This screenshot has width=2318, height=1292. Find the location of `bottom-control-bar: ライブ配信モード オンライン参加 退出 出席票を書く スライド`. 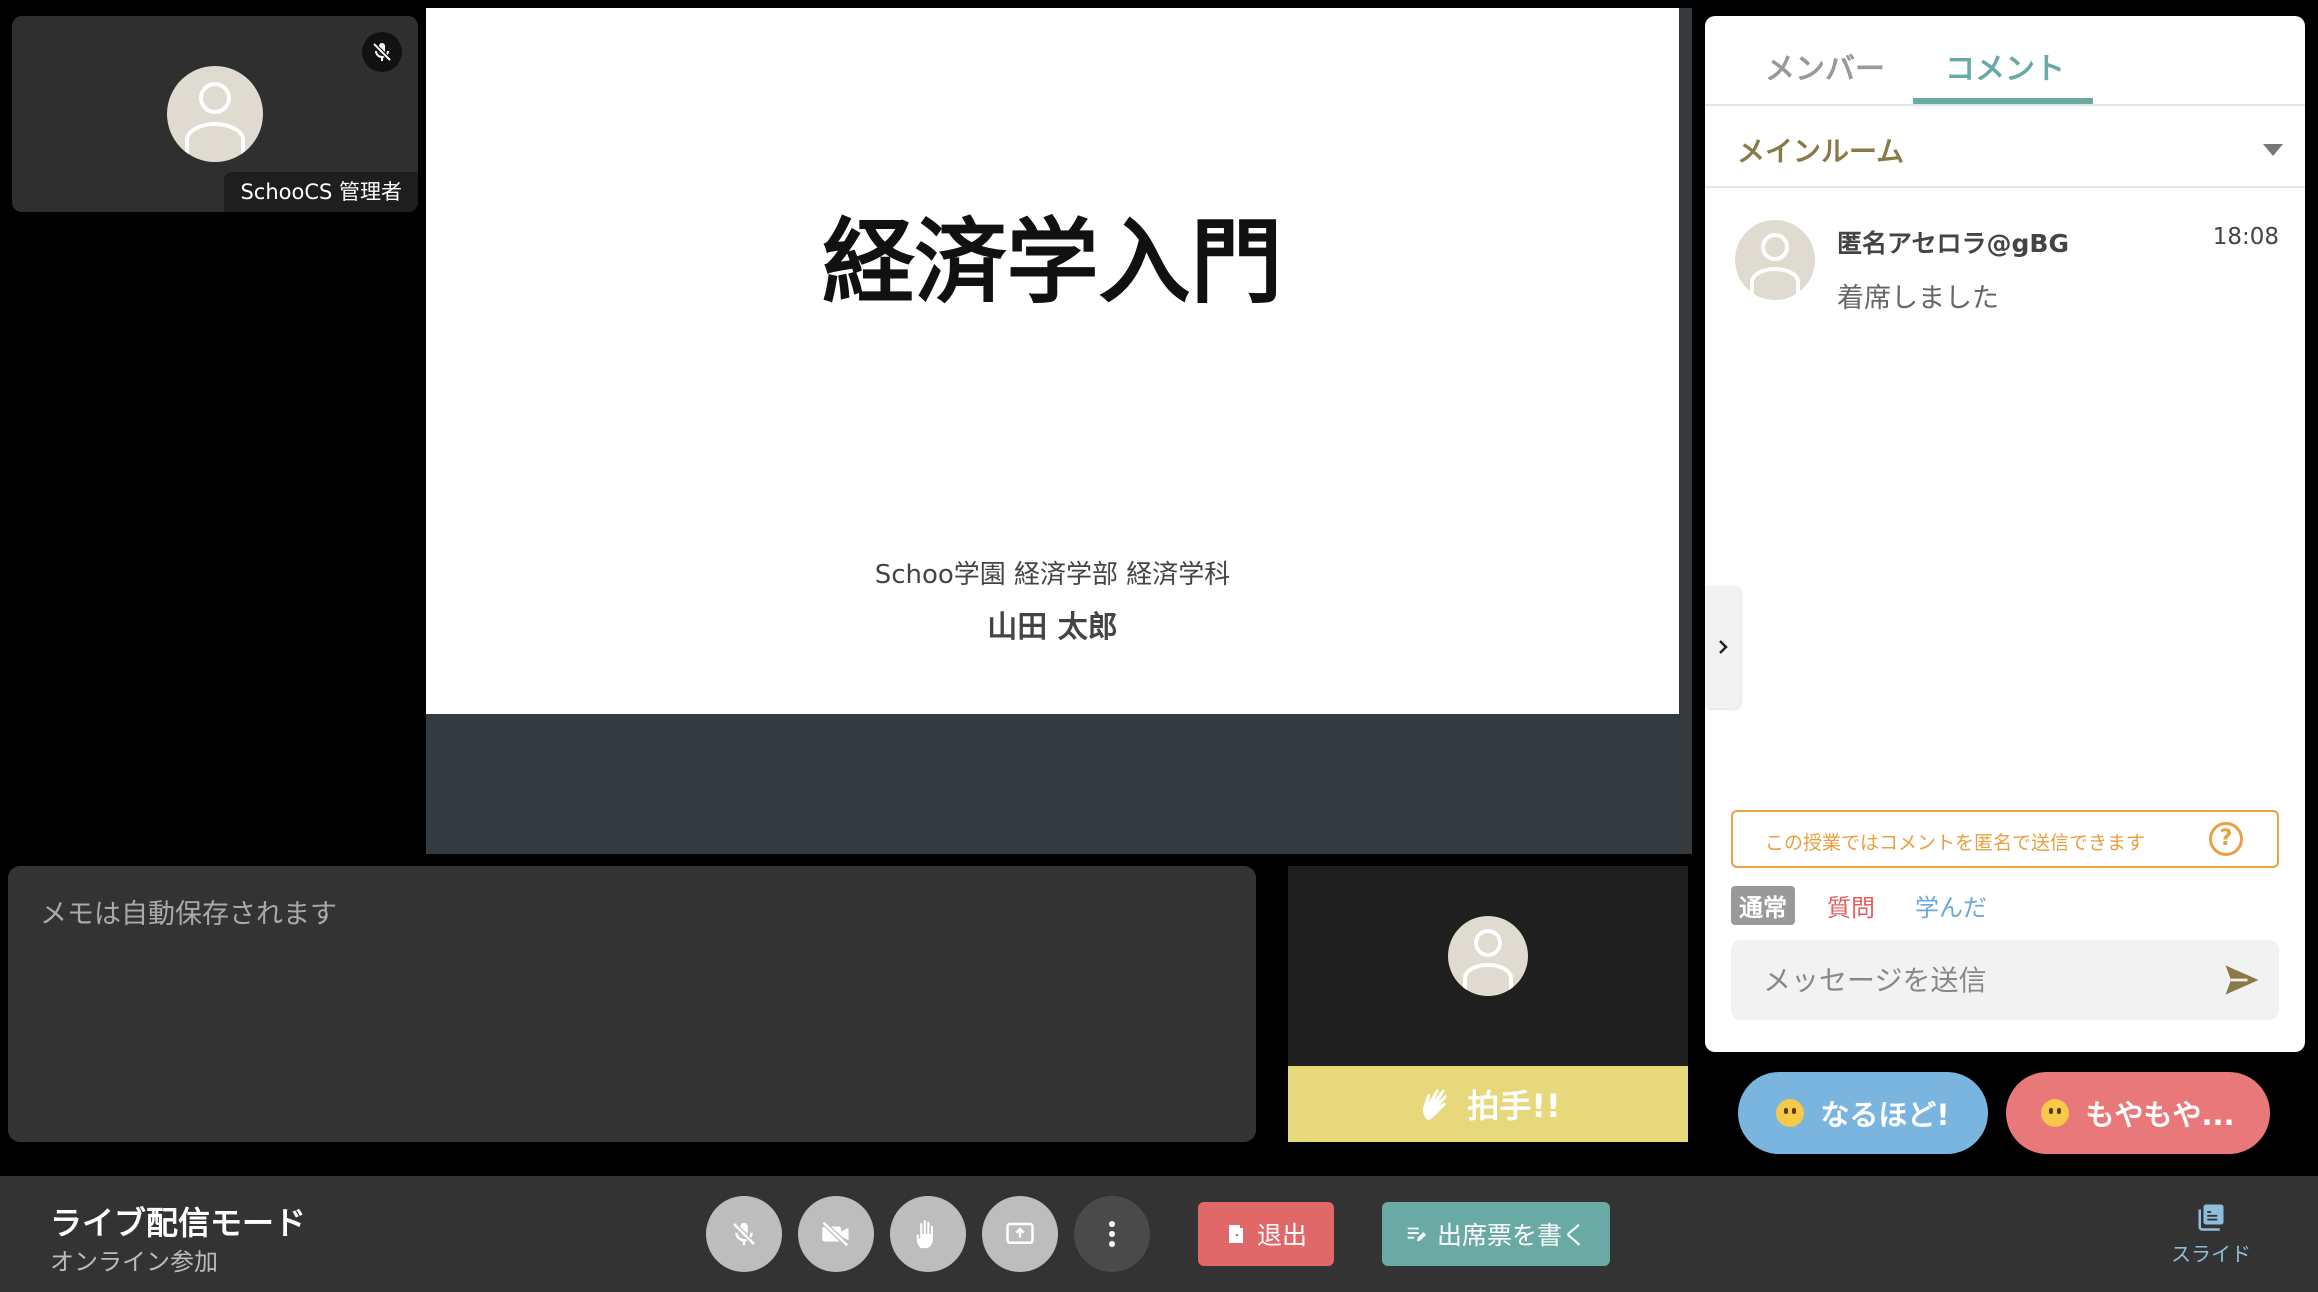

bottom-control-bar: ライブ配信モード オンライン参加 退出 出席票を書く スライド is located at coordinates (1159, 1234).